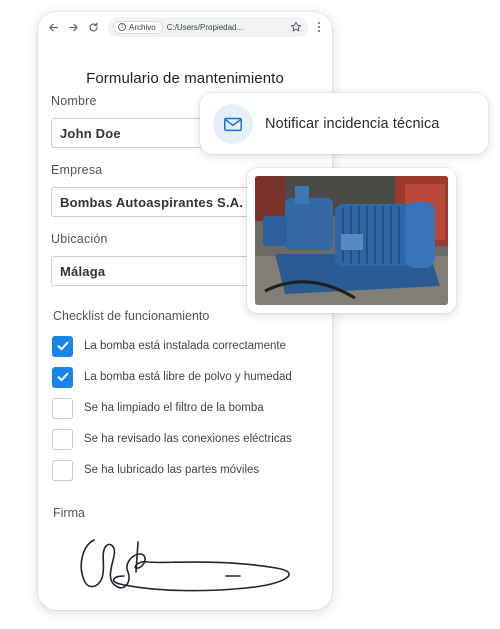 Image resolution: width=500 pixels, height=629 pixels. Describe the element at coordinates (188, 439) in the screenshot. I see `checklist-item-label: Se ha revisado las conexiones eléctricas` at that location.